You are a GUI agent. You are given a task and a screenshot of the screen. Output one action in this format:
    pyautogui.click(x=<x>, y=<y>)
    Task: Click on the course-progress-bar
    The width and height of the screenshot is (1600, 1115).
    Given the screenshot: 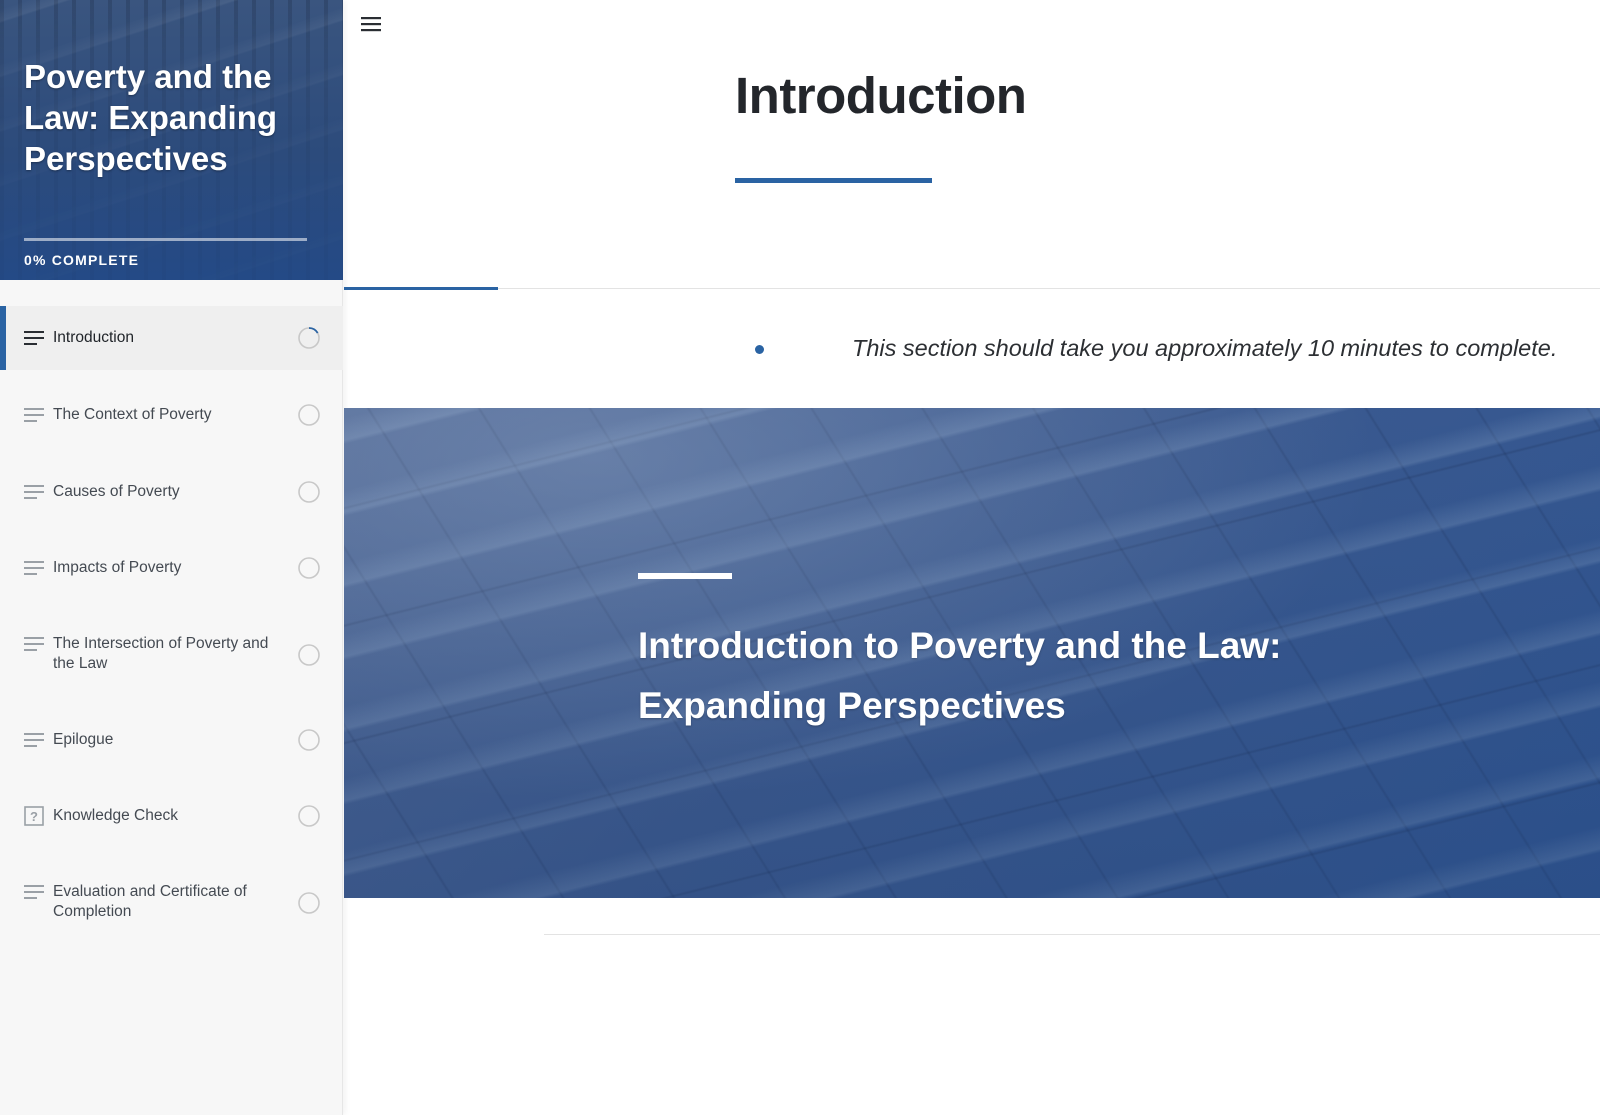 What is the action you would take?
    pyautogui.click(x=165, y=239)
    